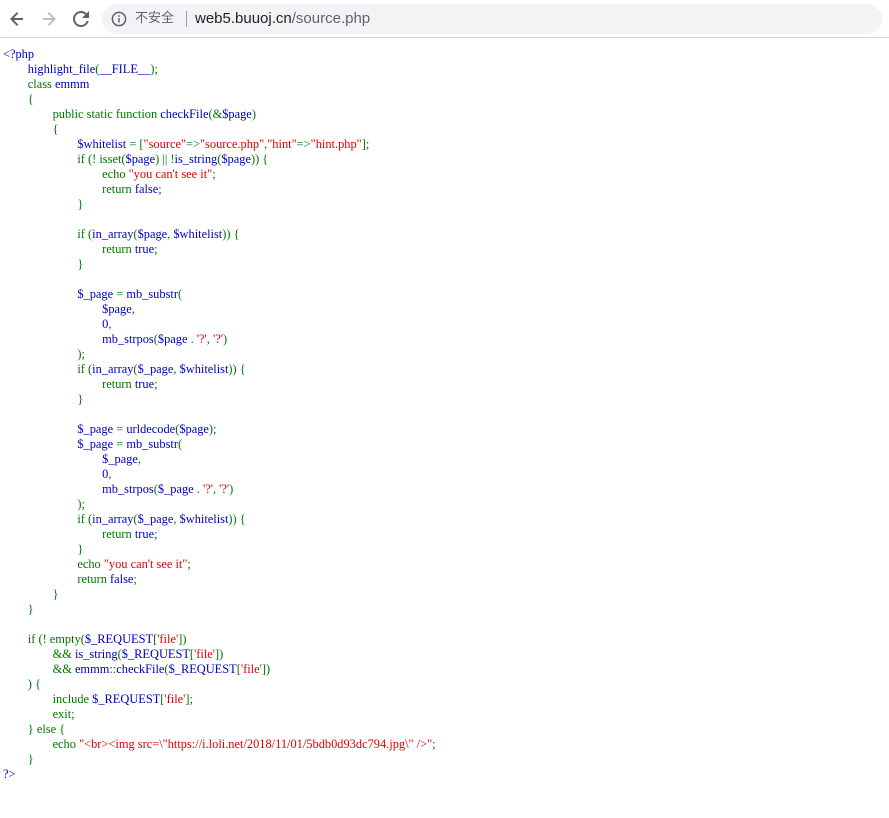  I want to click on code-line: $_page = urldecode($page);, so click(219, 429).